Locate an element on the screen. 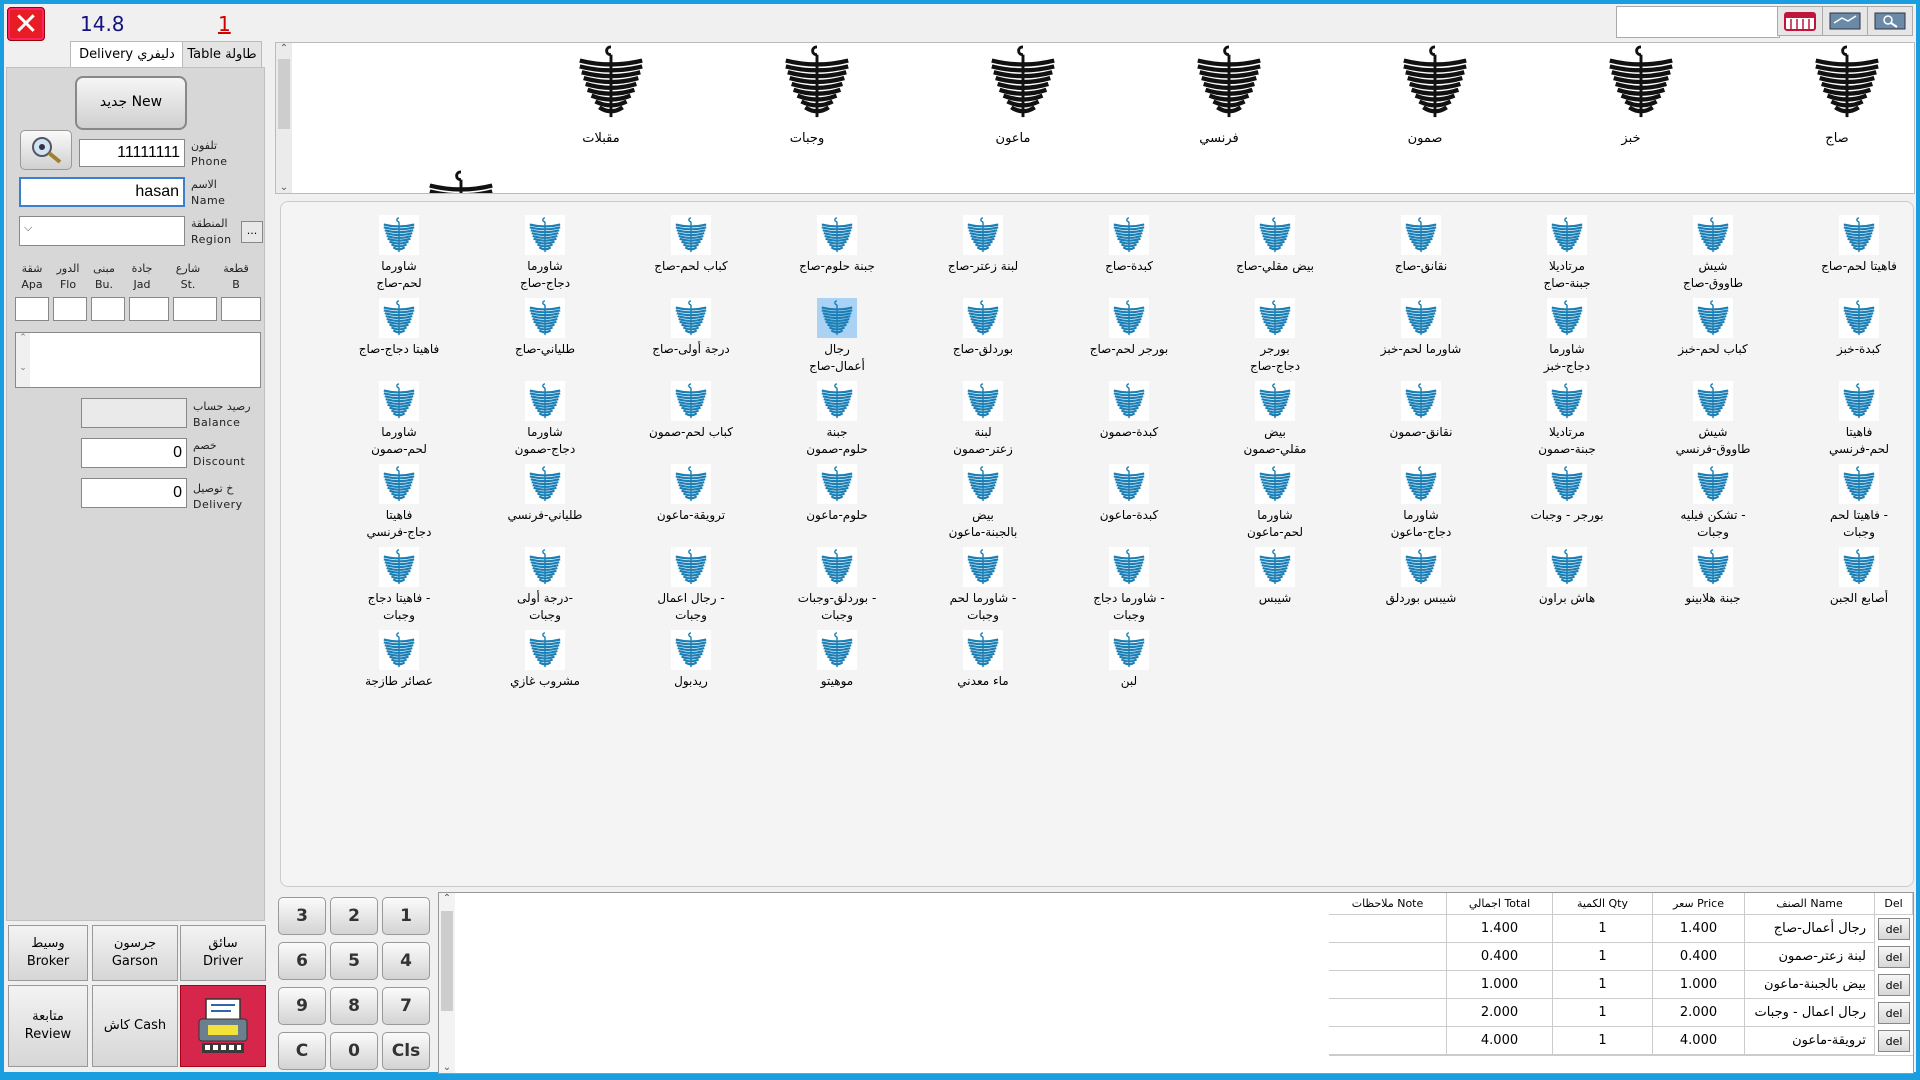 The width and height of the screenshot is (1920, 1080). item-r4-c6: شيبس is located at coordinates (1275, 587).